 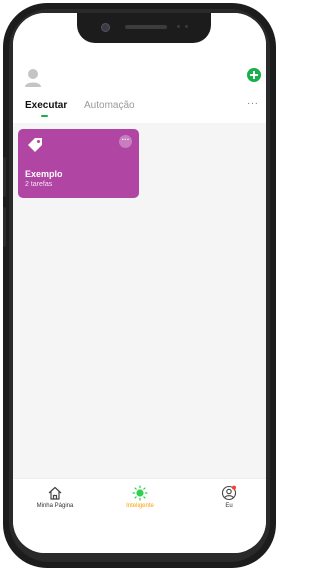 I want to click on side-button-volume, so click(x=4, y=227).